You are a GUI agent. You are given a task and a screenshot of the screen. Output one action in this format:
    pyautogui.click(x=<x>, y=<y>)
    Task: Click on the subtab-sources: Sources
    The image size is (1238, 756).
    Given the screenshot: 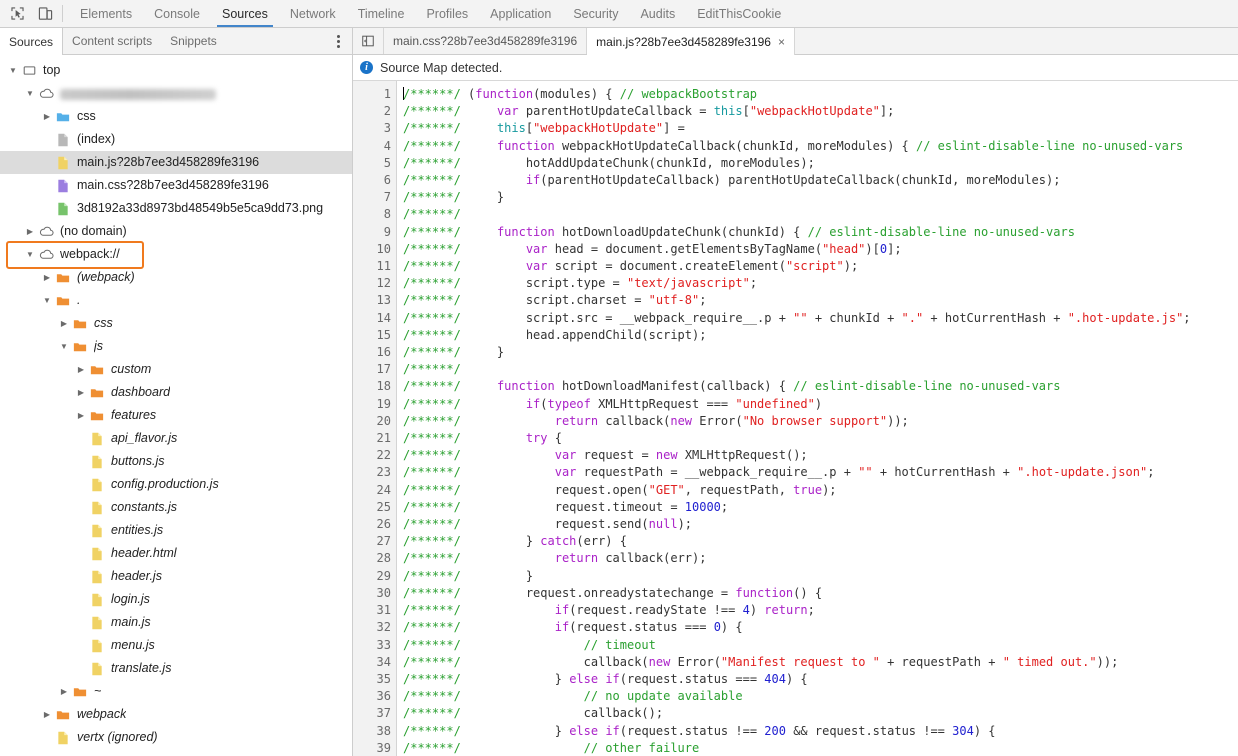 What is the action you would take?
    pyautogui.click(x=32, y=41)
    